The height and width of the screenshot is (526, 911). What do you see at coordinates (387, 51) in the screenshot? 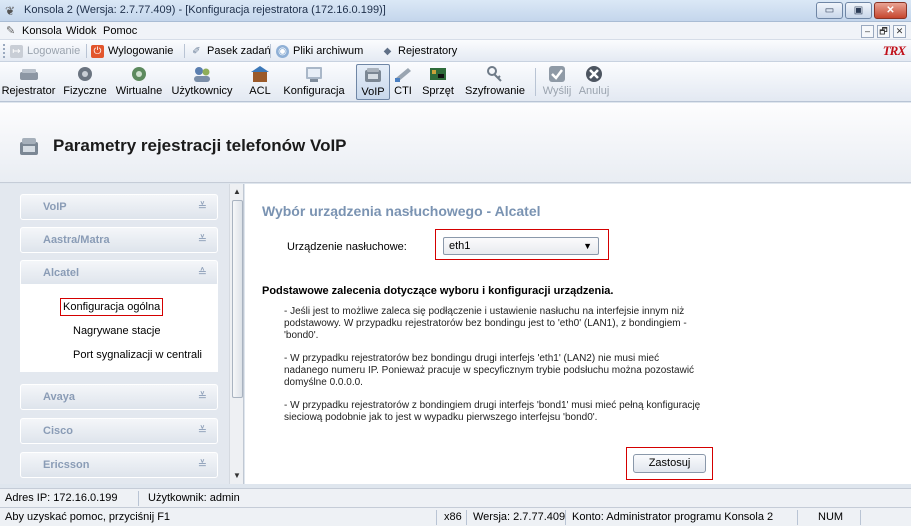
I see `recorders-icon: ◆` at bounding box center [387, 51].